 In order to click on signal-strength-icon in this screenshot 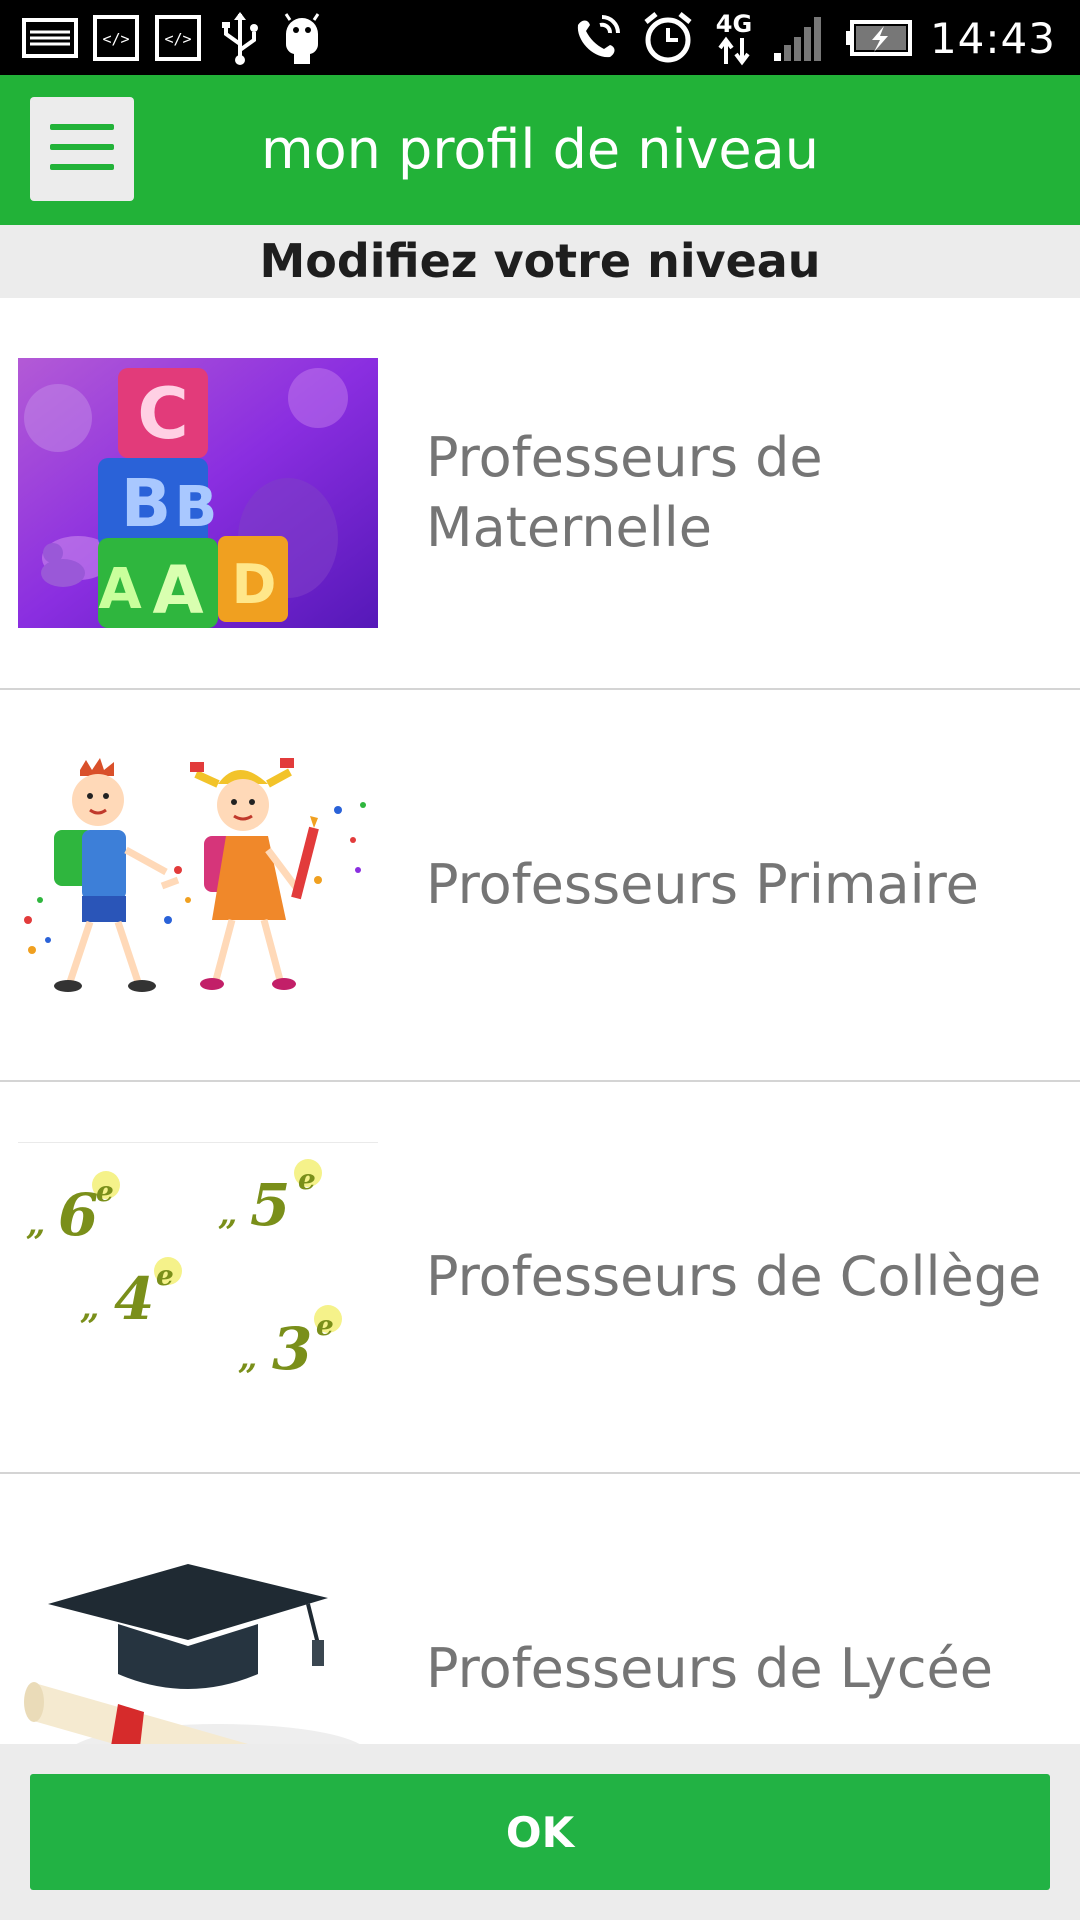, I will do `click(800, 38)`.